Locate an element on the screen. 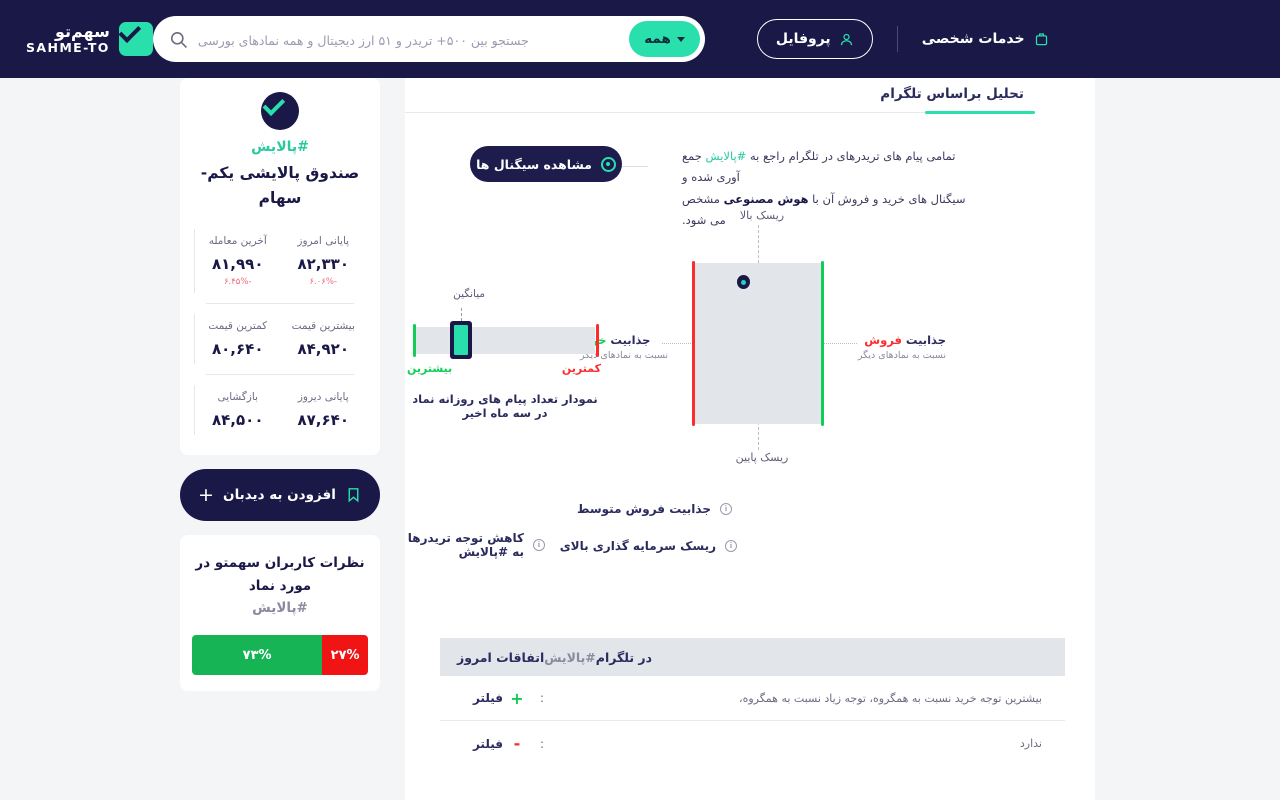 This screenshot has height=800, width=1280. slider-max-label: بیشترین is located at coordinates (430, 368).